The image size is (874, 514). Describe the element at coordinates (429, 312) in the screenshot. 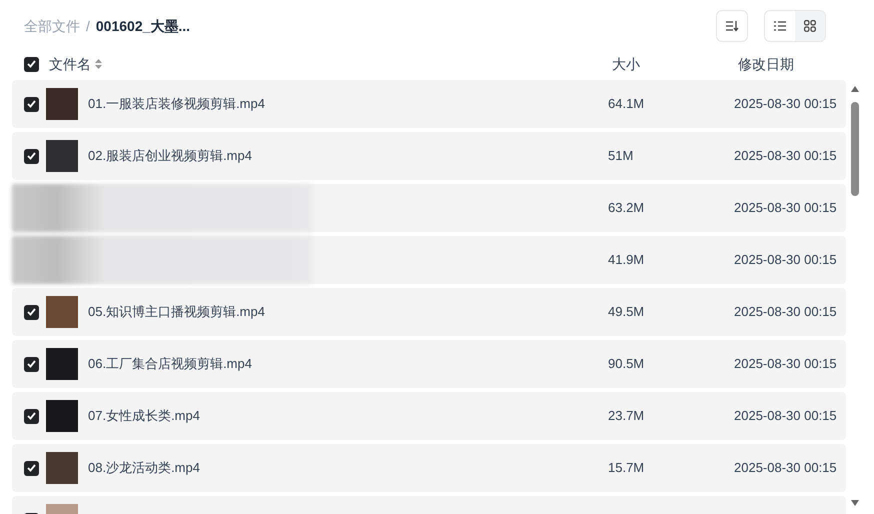

I see `file-row: 05.知识博主口播视频剪辑.mp4 49.5M 2025-08-30 00:15` at that location.